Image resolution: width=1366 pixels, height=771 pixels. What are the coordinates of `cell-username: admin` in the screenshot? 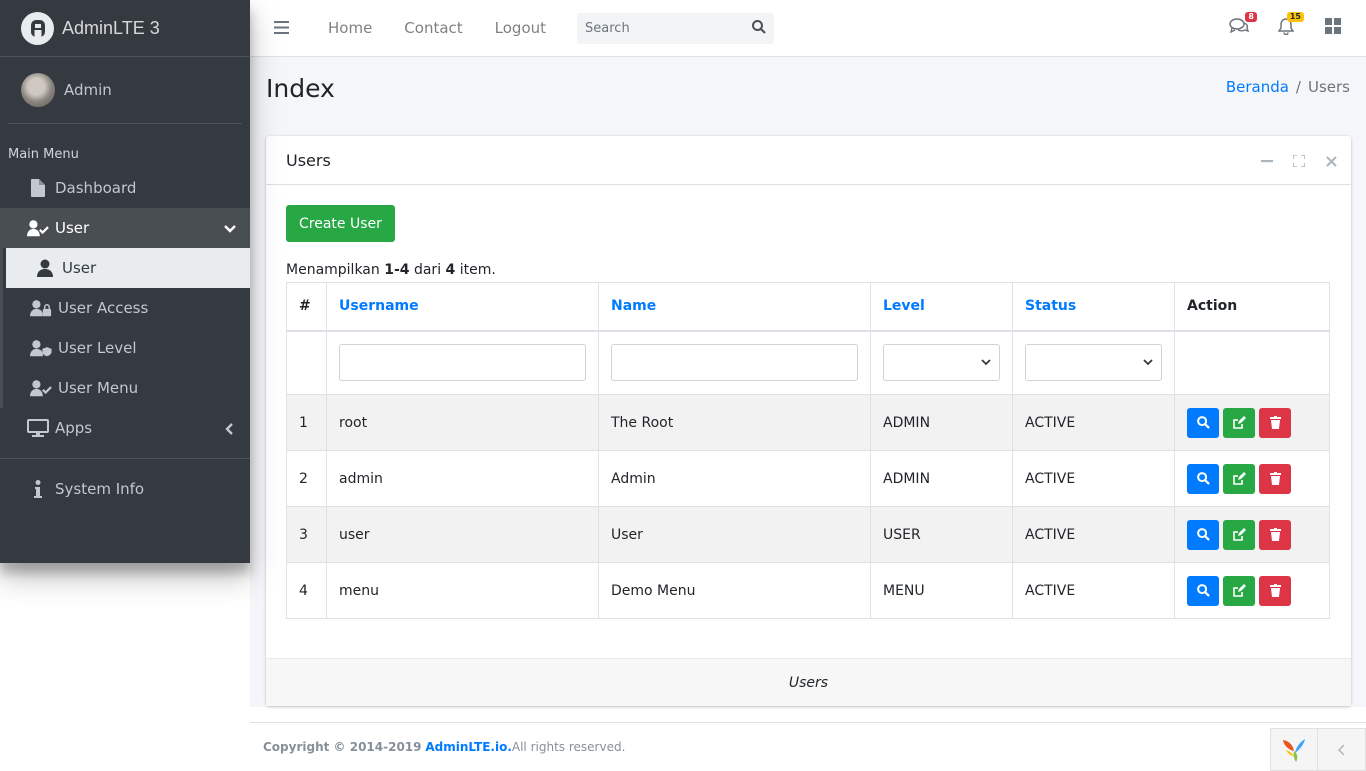 It's located at (462, 478).